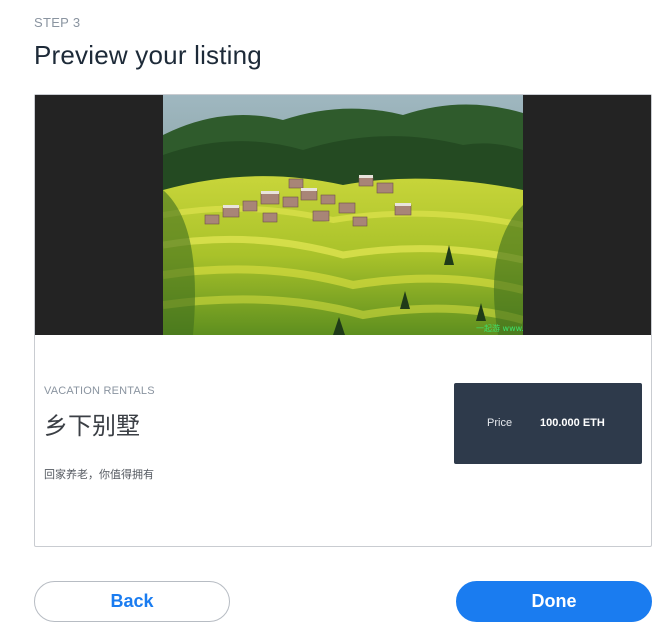 The width and height of the screenshot is (672, 643). Describe the element at coordinates (499, 328) in the screenshot. I see `photo-watermark: 一起游 www.` at that location.